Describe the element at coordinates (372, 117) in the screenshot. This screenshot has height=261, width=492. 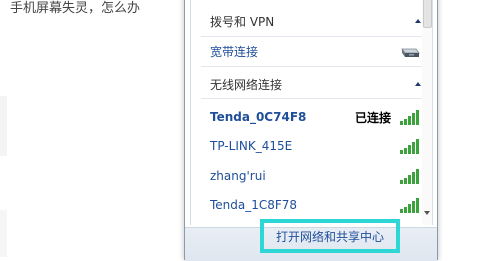
I see `connected-status: 已连接` at that location.